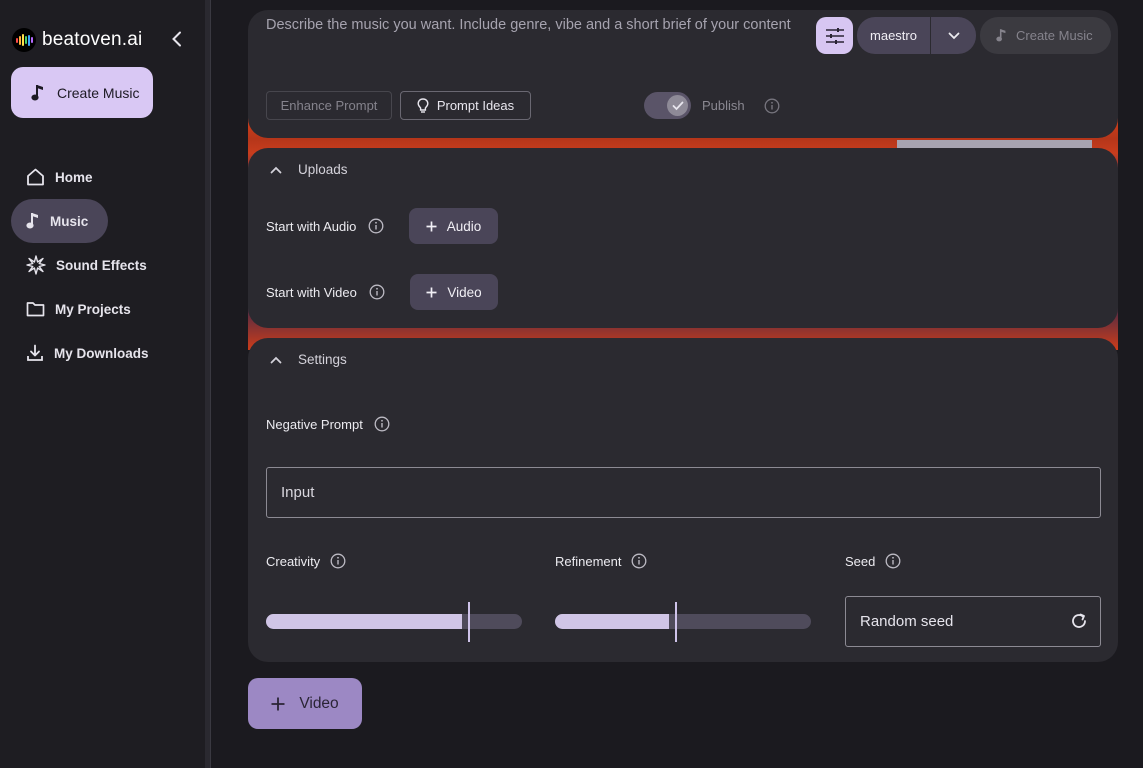 The height and width of the screenshot is (768, 1143). I want to click on refresh-icon, so click(1079, 623).